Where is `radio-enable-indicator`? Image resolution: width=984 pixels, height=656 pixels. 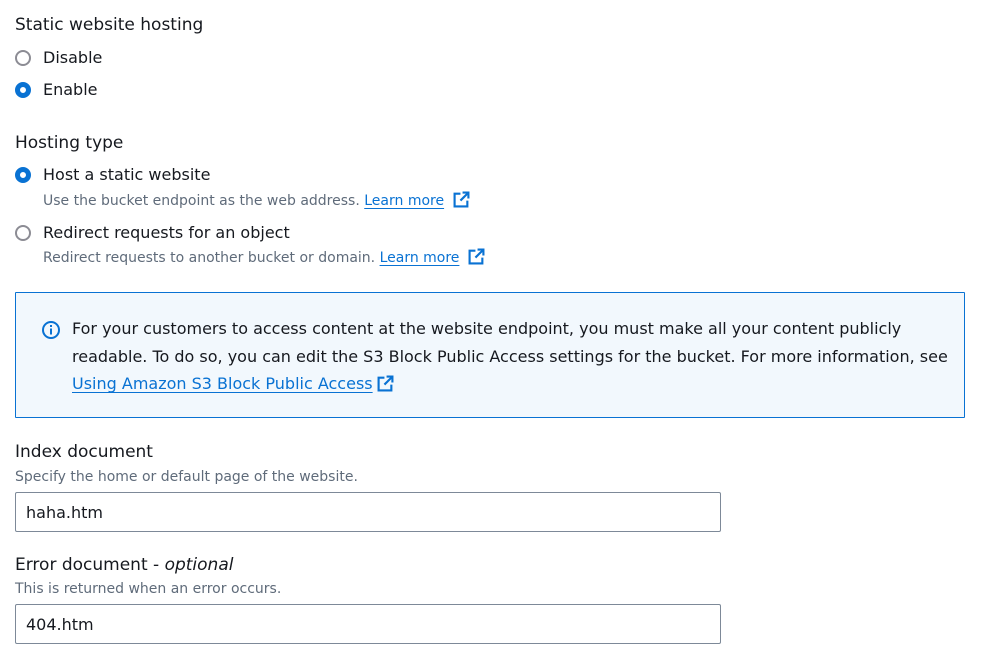
radio-enable-indicator is located at coordinates (23, 90).